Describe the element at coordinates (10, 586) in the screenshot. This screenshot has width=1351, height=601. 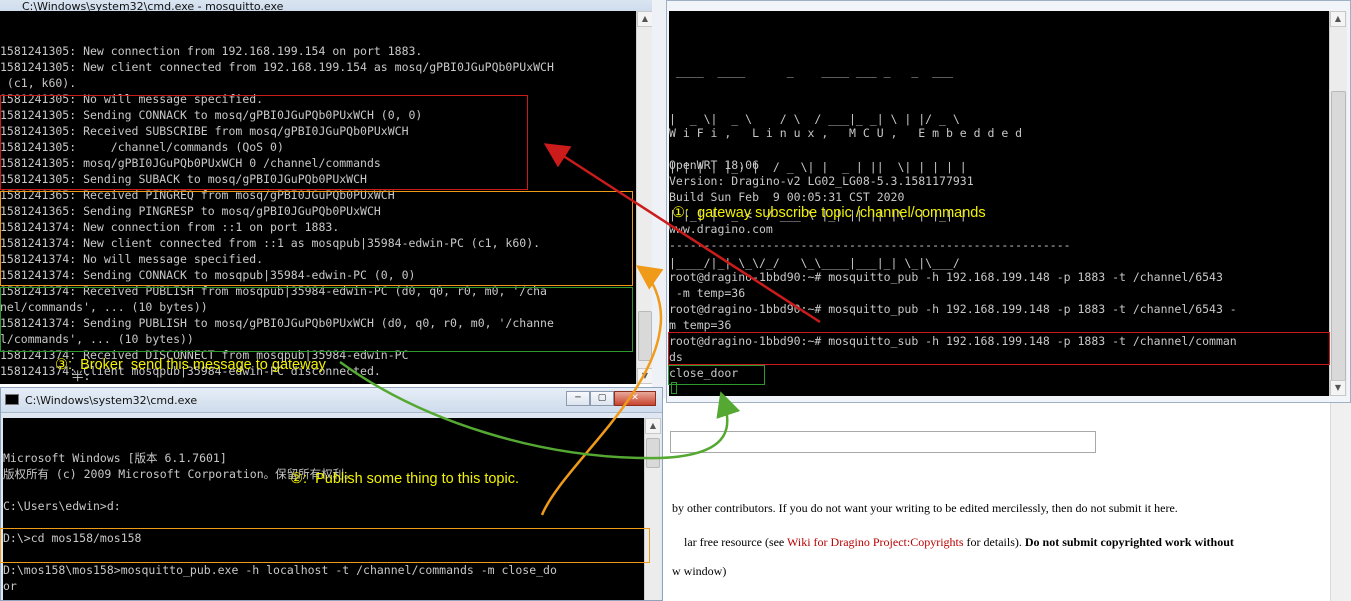
I see `publisher-log-line: or` at that location.